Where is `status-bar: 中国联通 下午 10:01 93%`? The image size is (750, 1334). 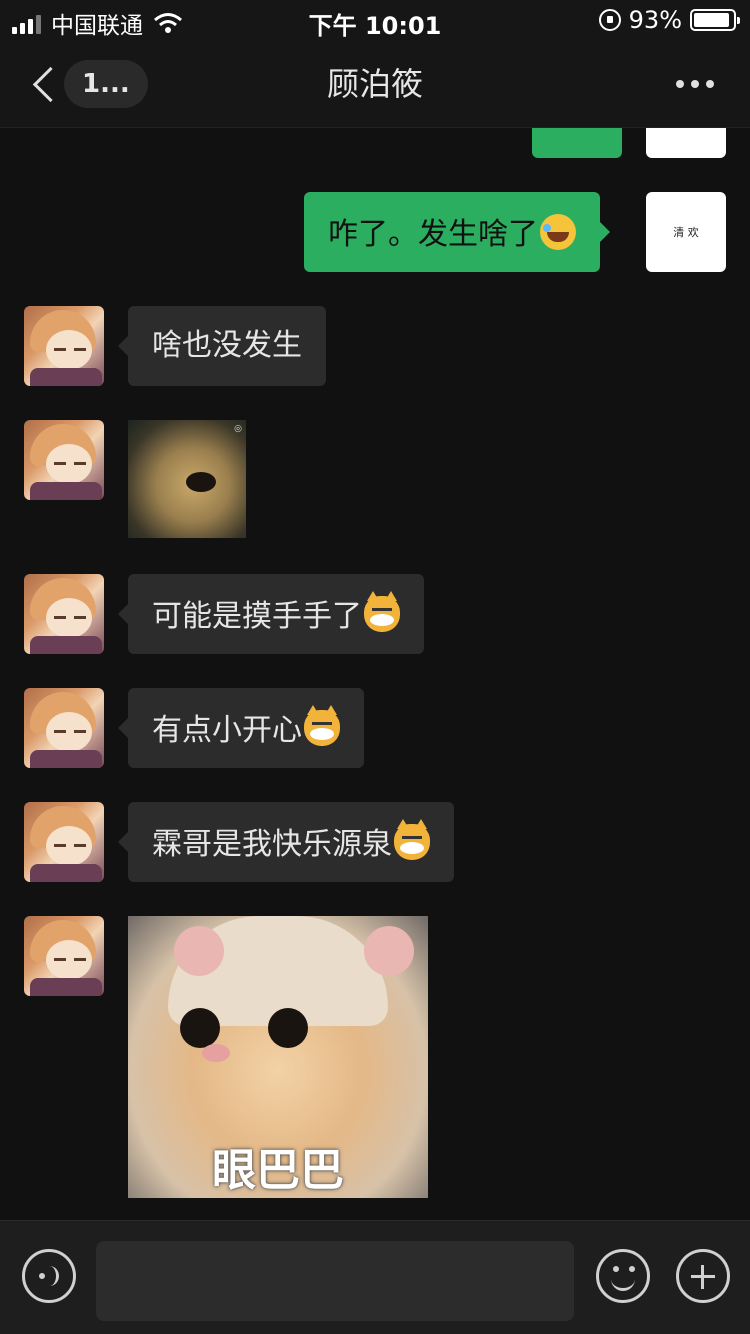
status-bar: 中国联通 下午 10:01 93% is located at coordinates (375, 21).